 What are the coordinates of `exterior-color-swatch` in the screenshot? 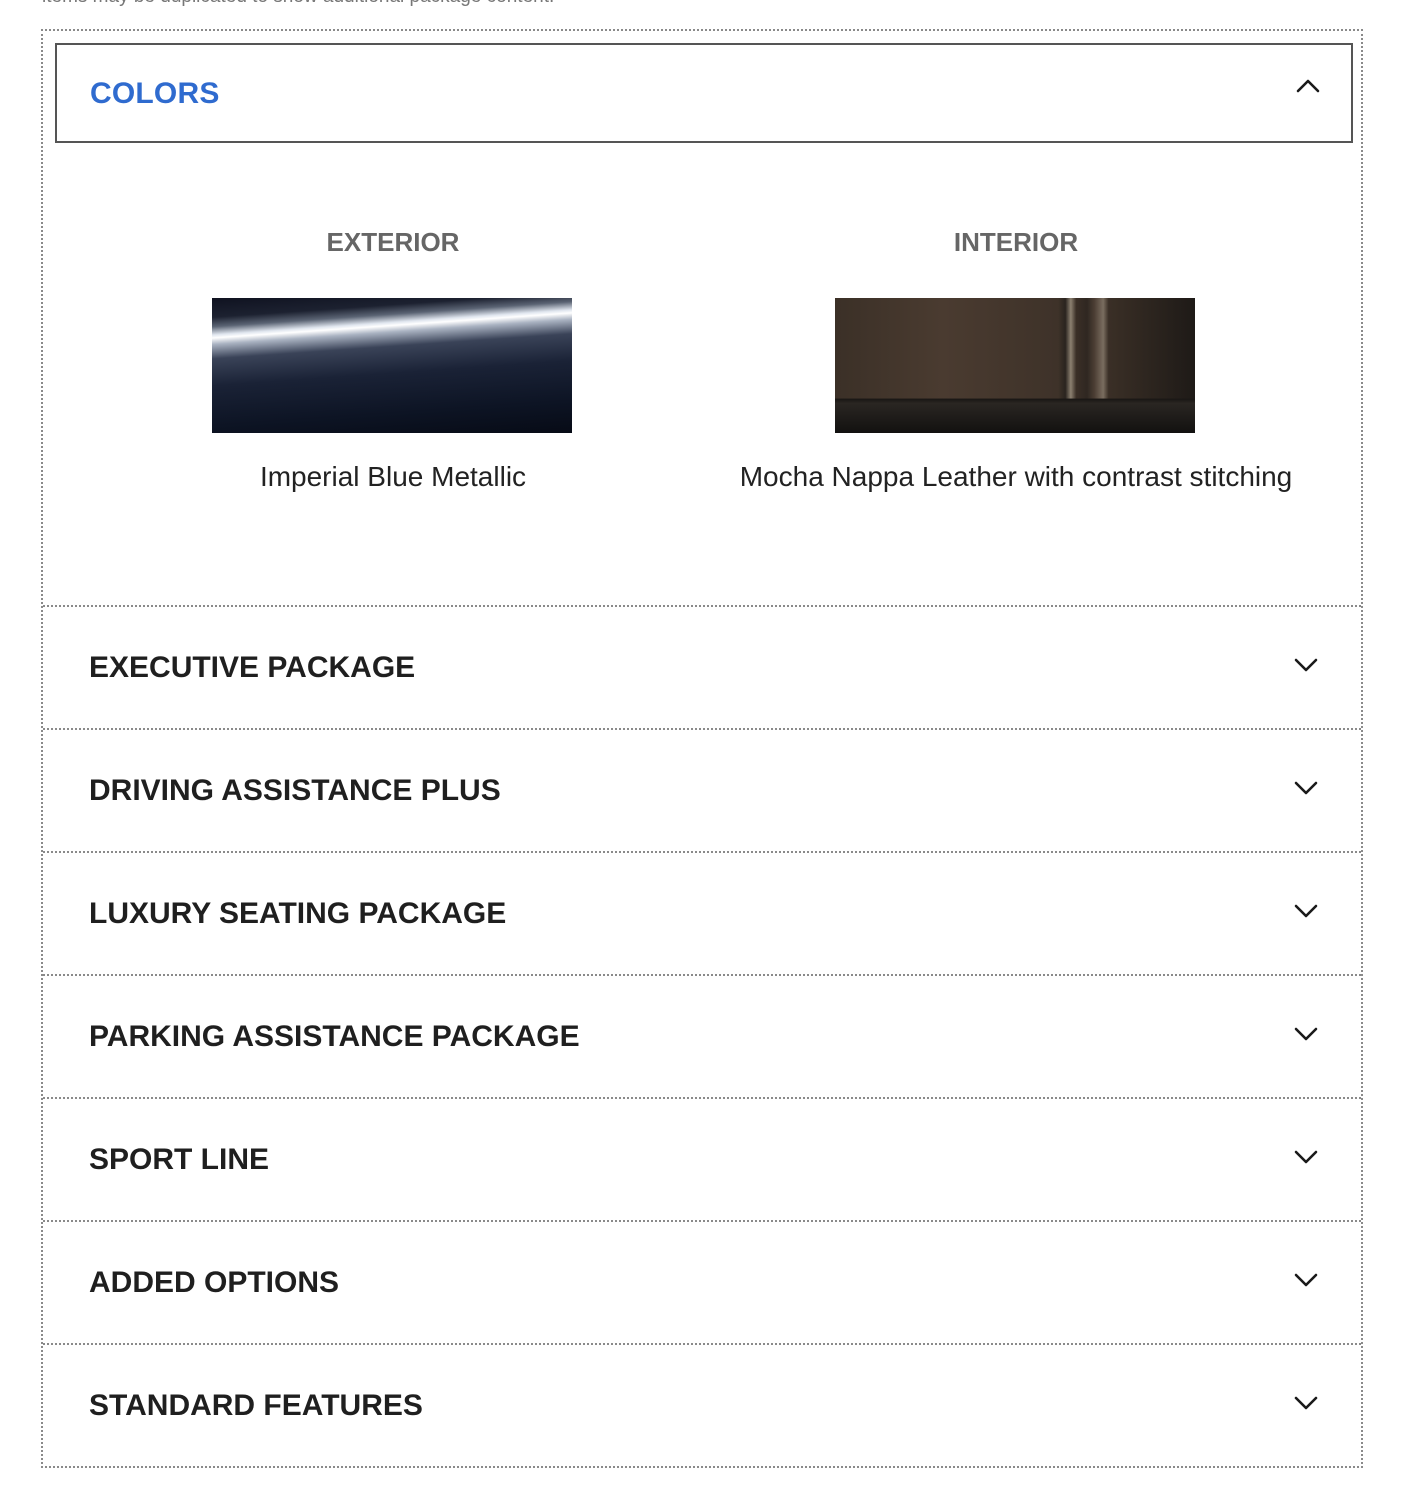 It's located at (392, 365).